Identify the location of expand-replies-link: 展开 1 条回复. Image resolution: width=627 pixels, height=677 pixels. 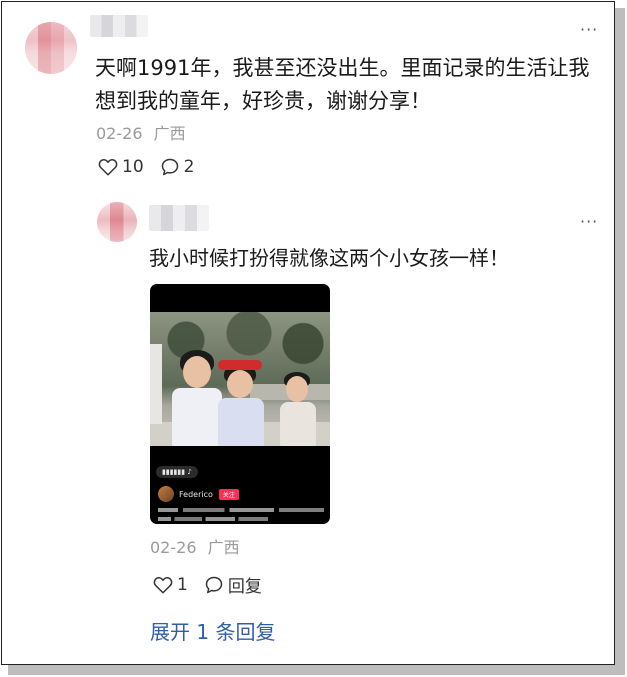
(212, 632).